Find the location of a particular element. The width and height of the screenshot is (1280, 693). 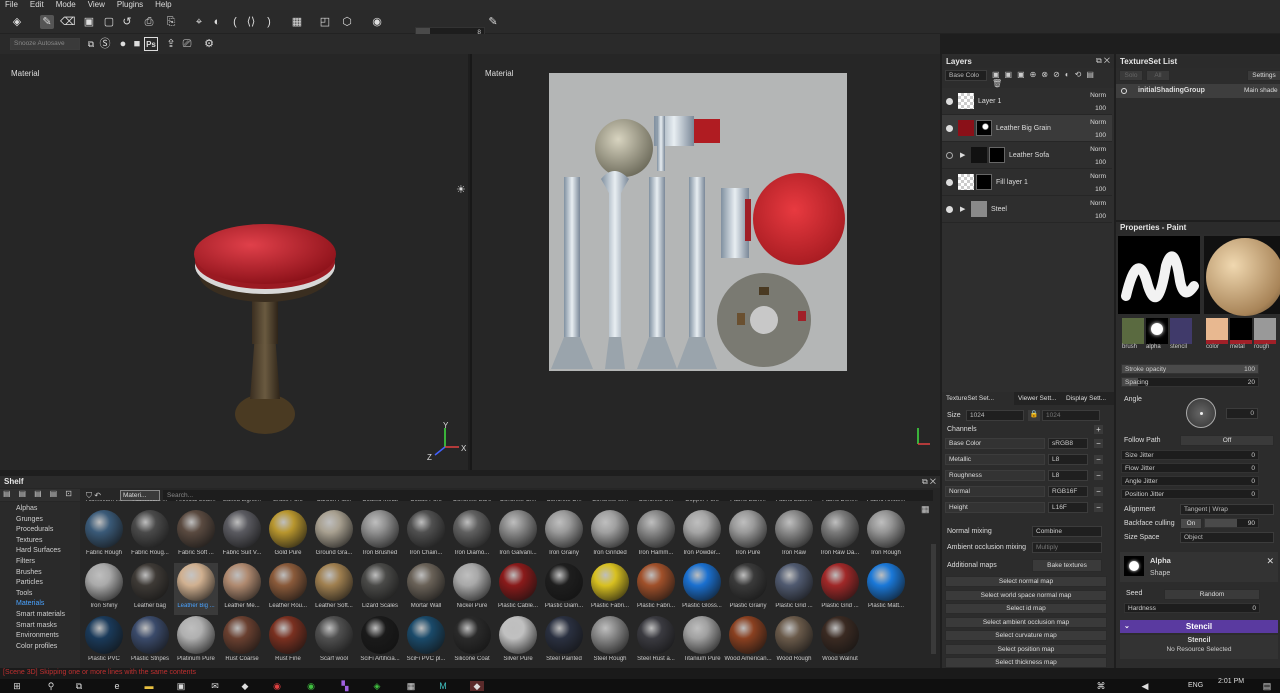

position-jitter-slider: Position Jitter 0 is located at coordinates (1190, 494).